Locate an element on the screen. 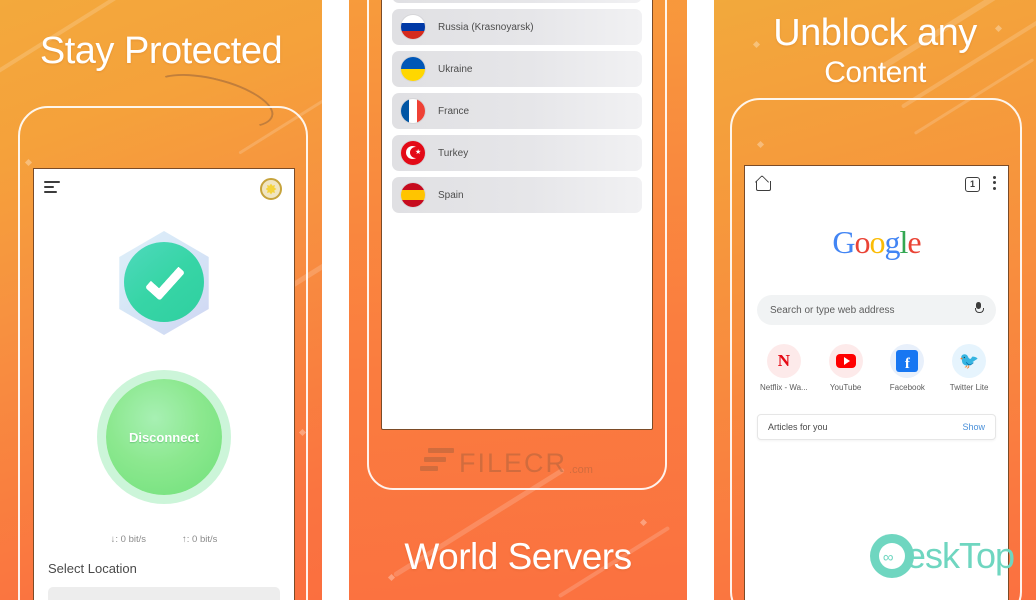 Image resolution: width=1036 pixels, height=600 pixels. twitter-icon: 🐦 is located at coordinates (969, 361).